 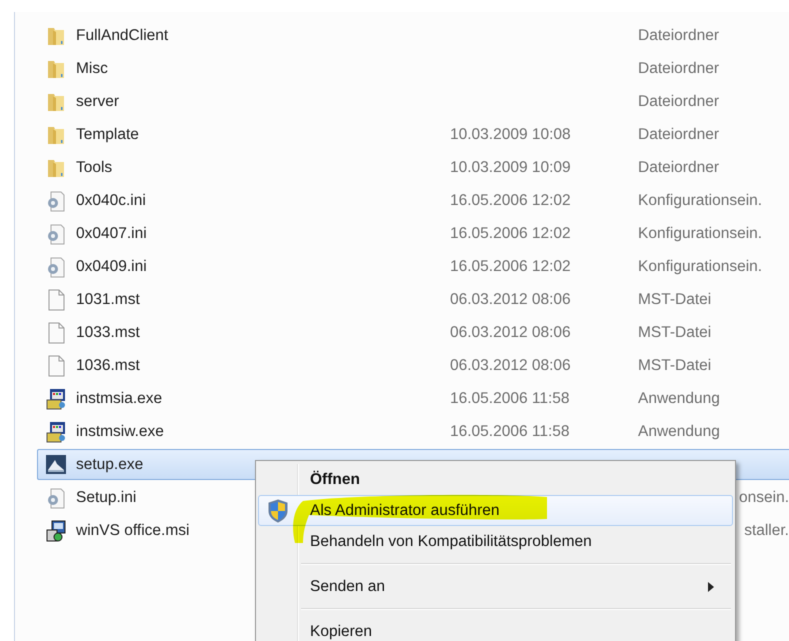 What do you see at coordinates (108, 135) in the screenshot?
I see `file-name: Template` at bounding box center [108, 135].